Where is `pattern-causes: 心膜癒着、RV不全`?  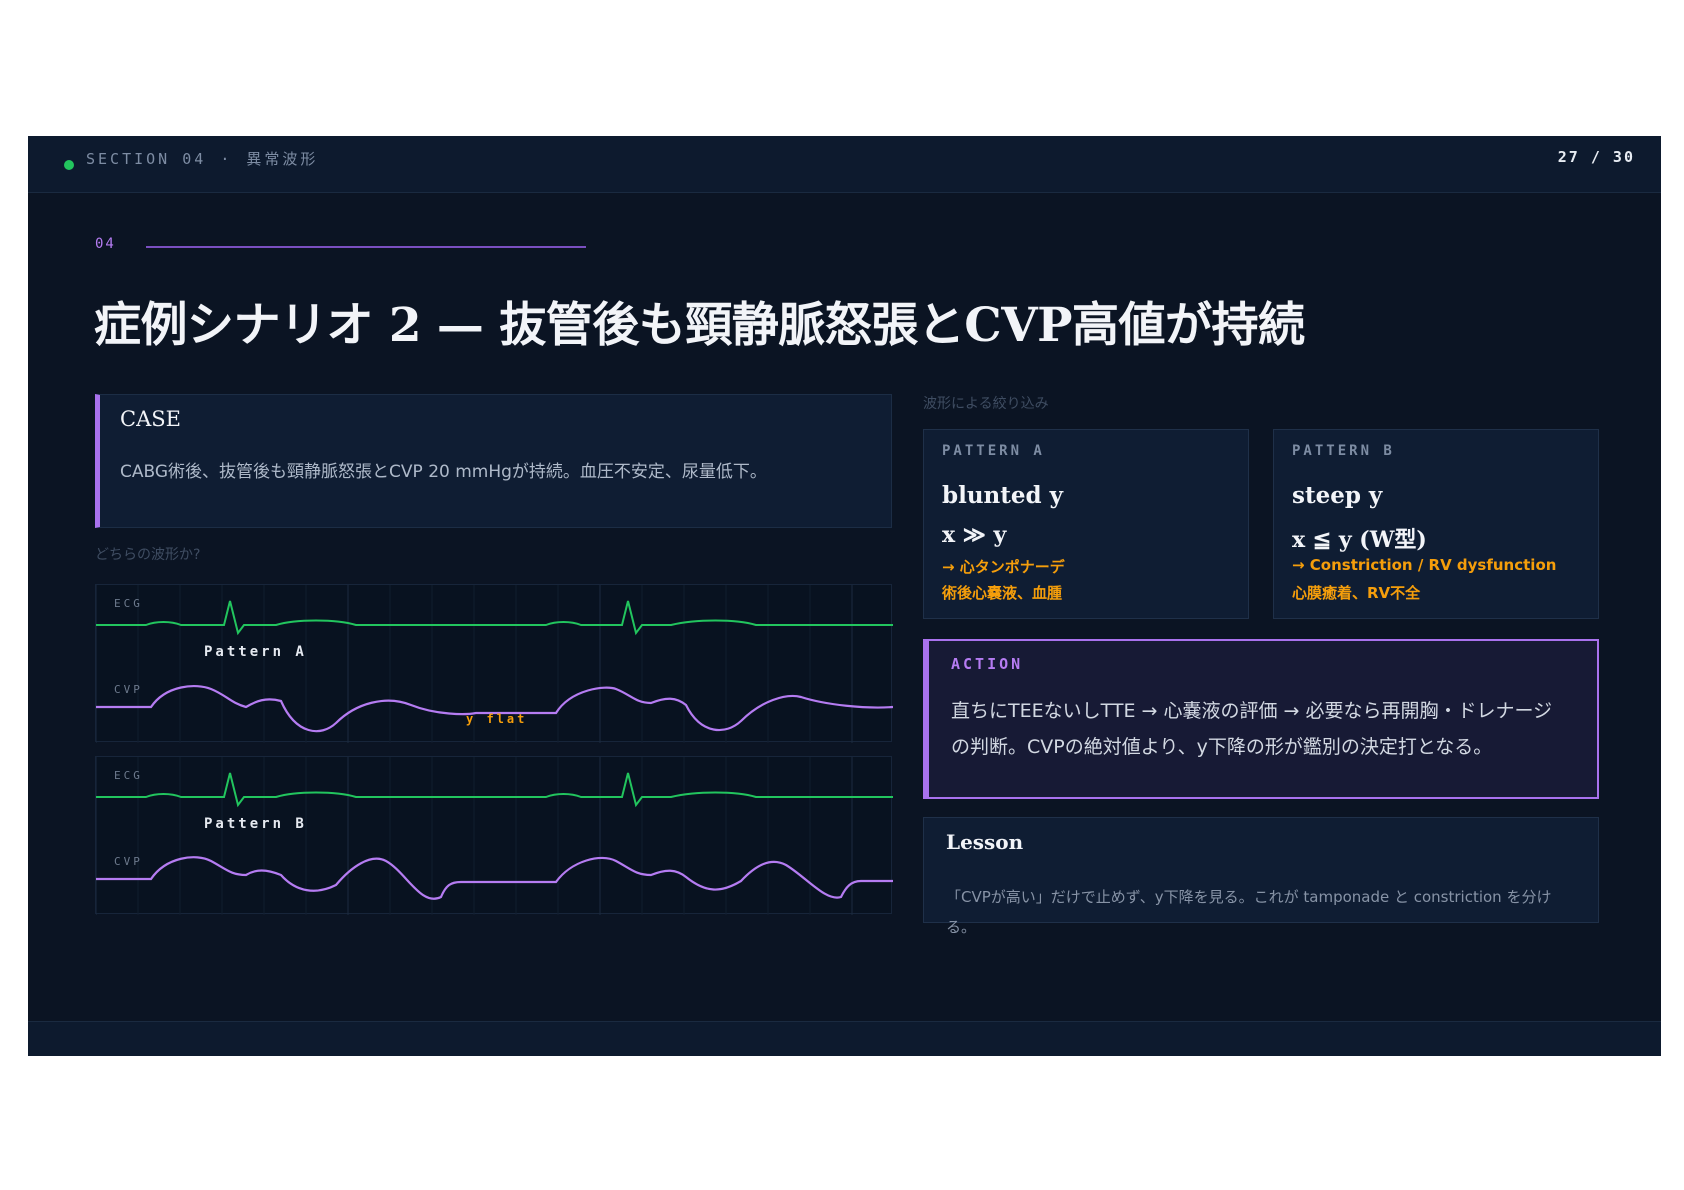 pattern-causes: 心膜癒着、RV不全 is located at coordinates (1356, 593).